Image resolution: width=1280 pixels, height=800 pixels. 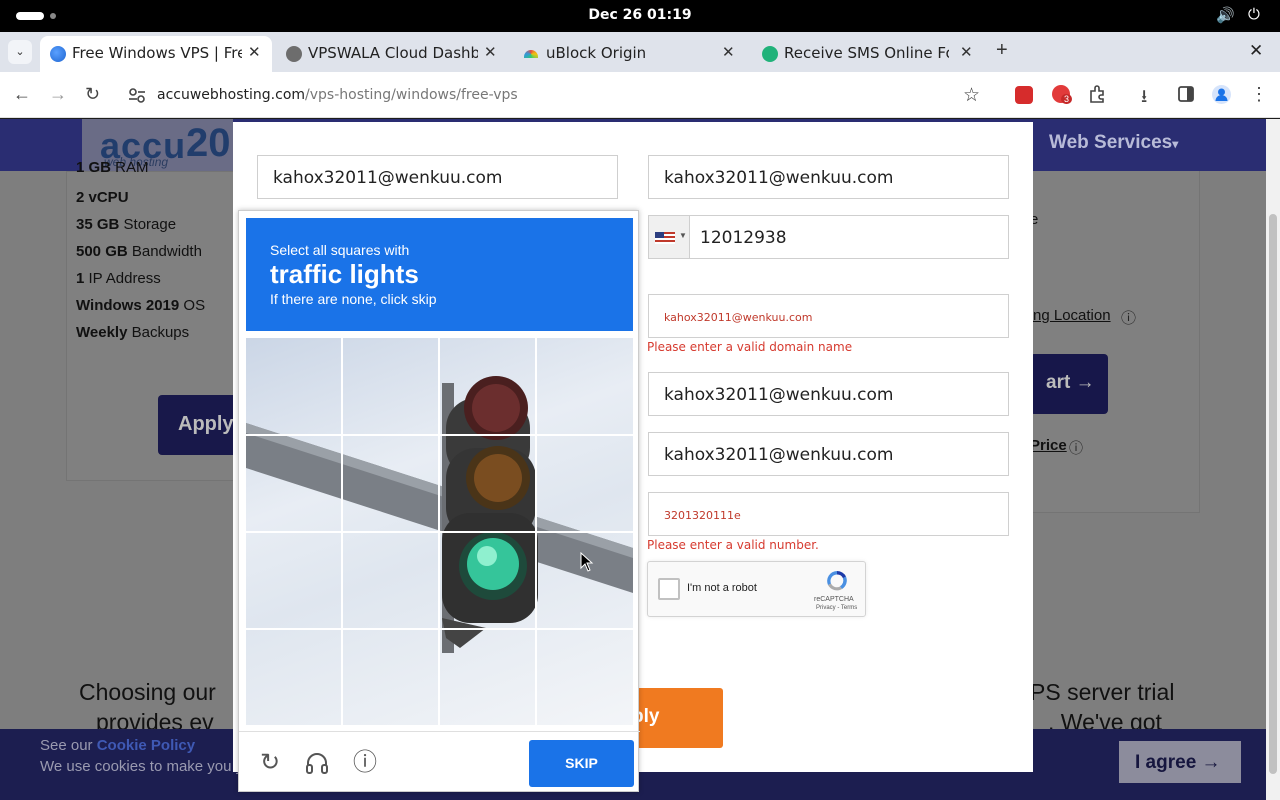 What do you see at coordinates (340, 250) in the screenshot?
I see `captcha-instruction-text: Select all squares with` at bounding box center [340, 250].